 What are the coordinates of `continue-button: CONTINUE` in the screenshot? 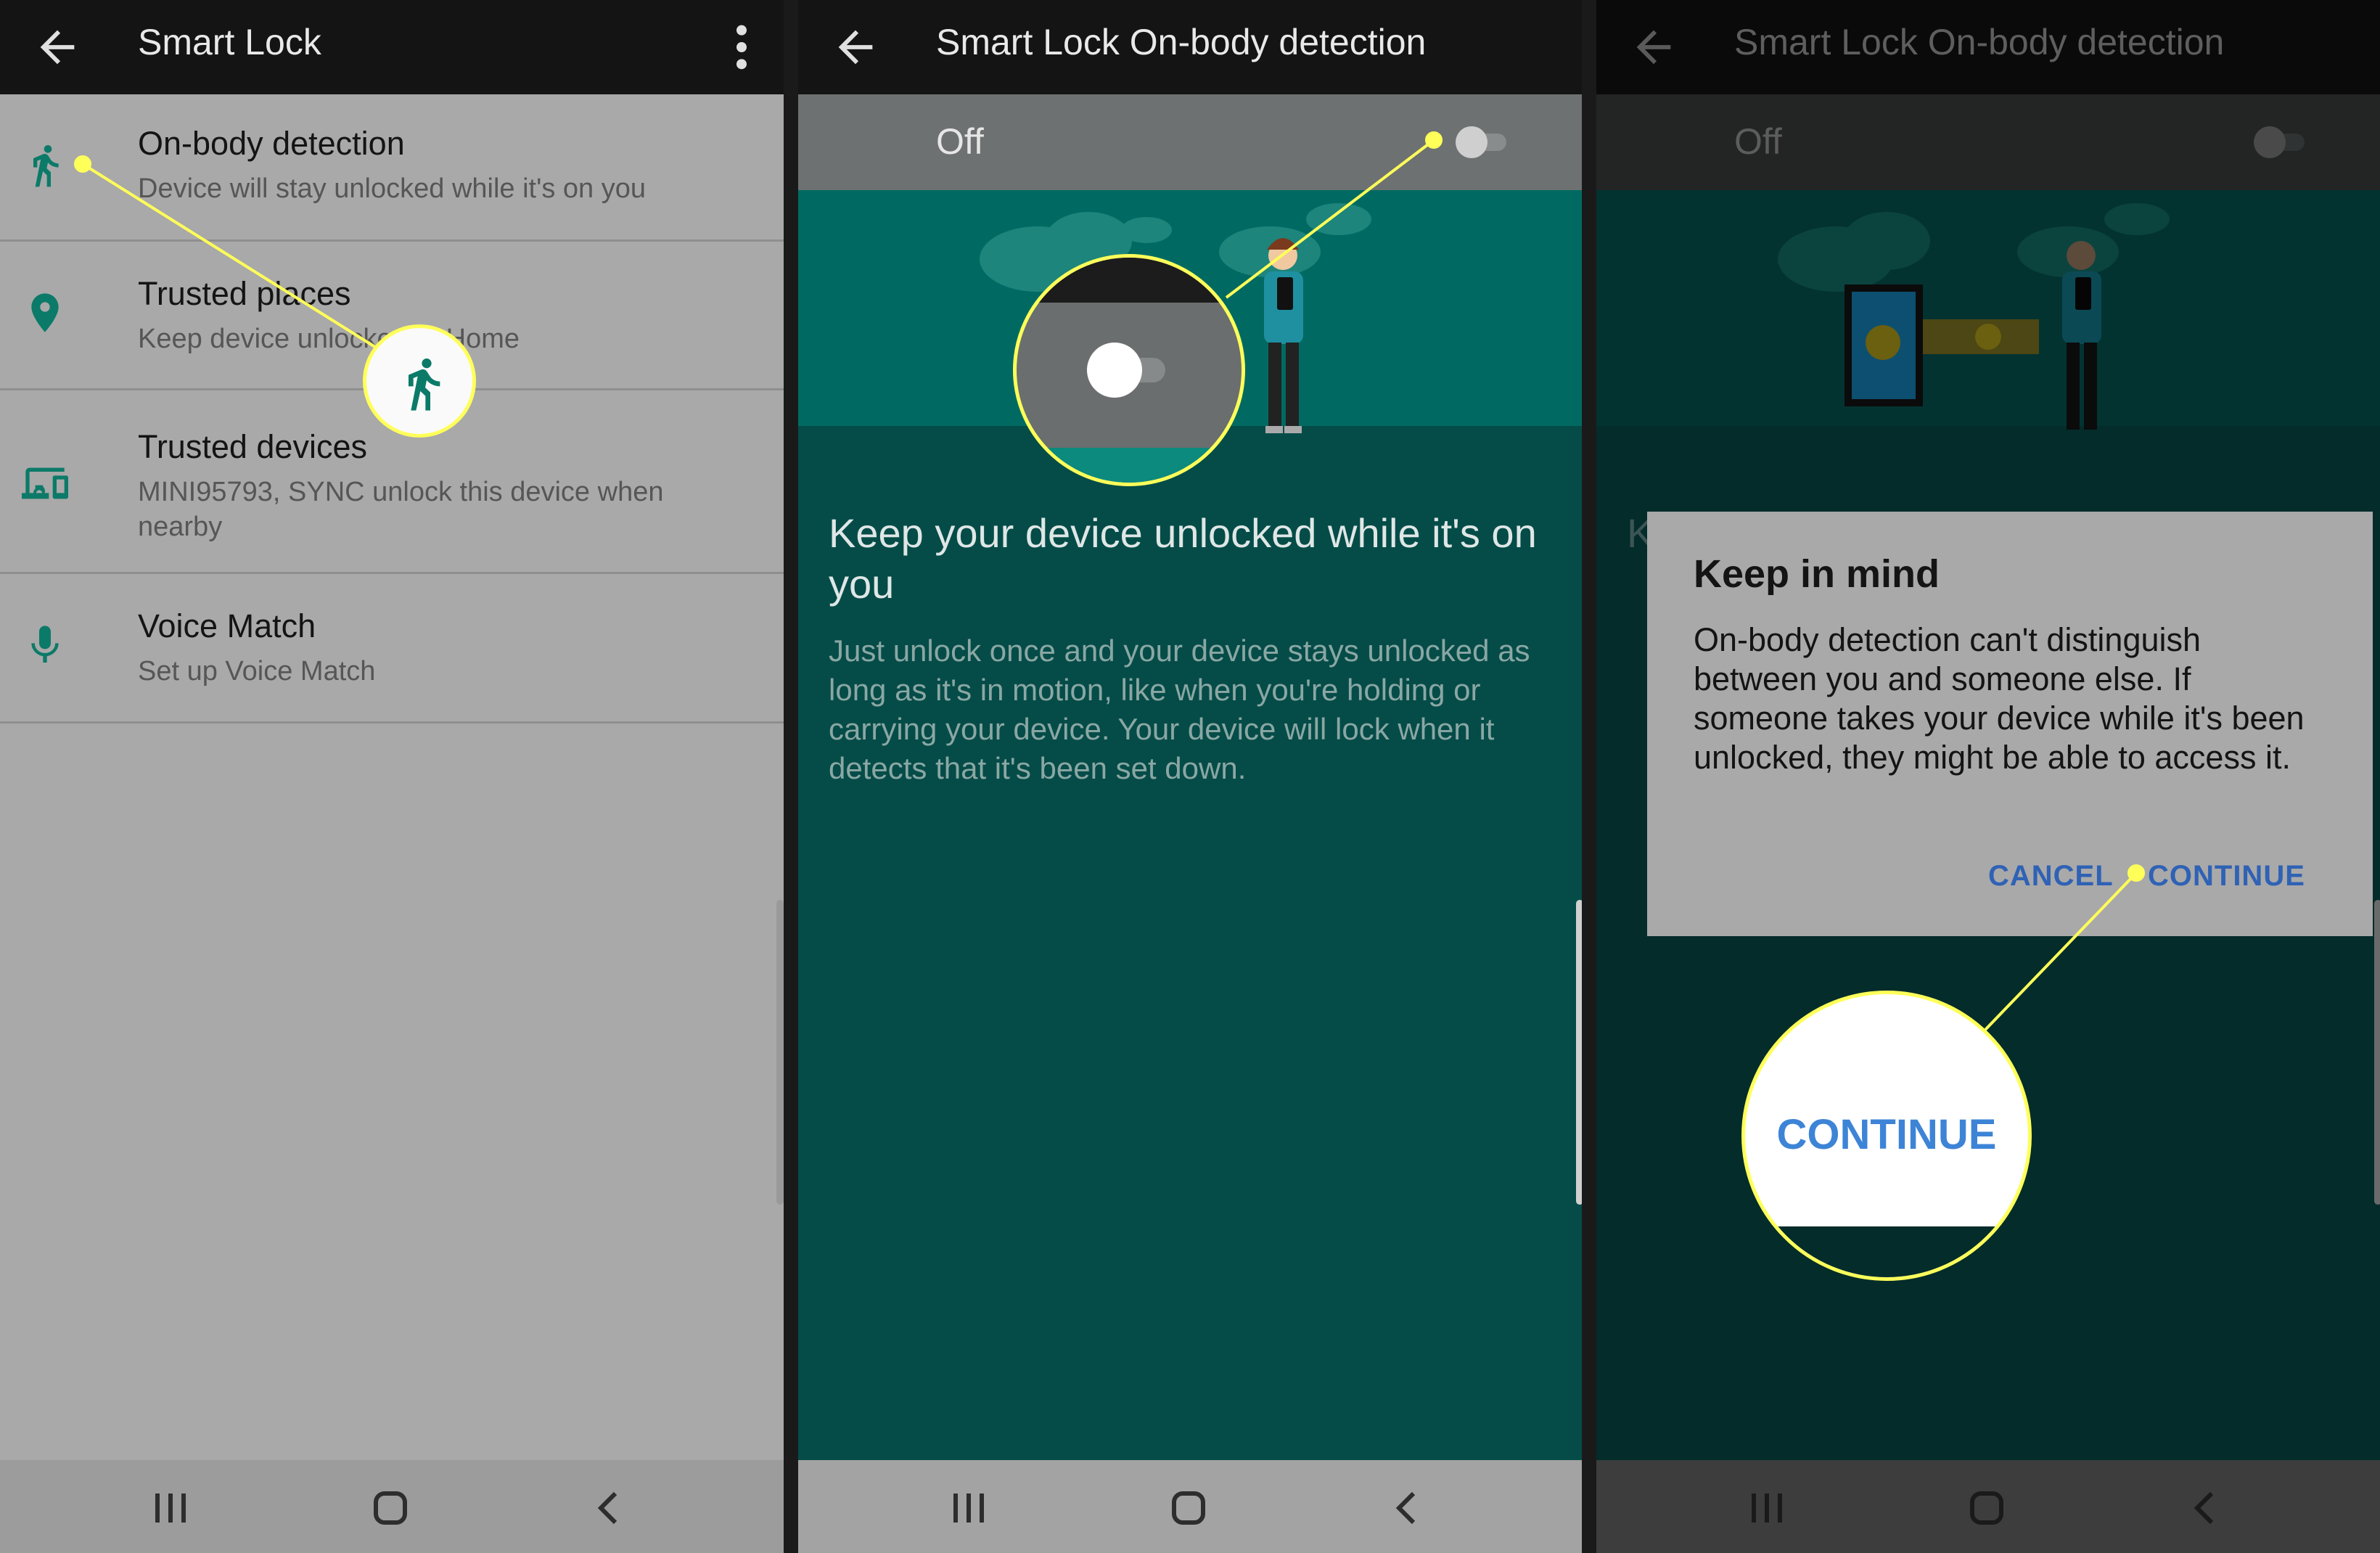 It's located at (2226, 877).